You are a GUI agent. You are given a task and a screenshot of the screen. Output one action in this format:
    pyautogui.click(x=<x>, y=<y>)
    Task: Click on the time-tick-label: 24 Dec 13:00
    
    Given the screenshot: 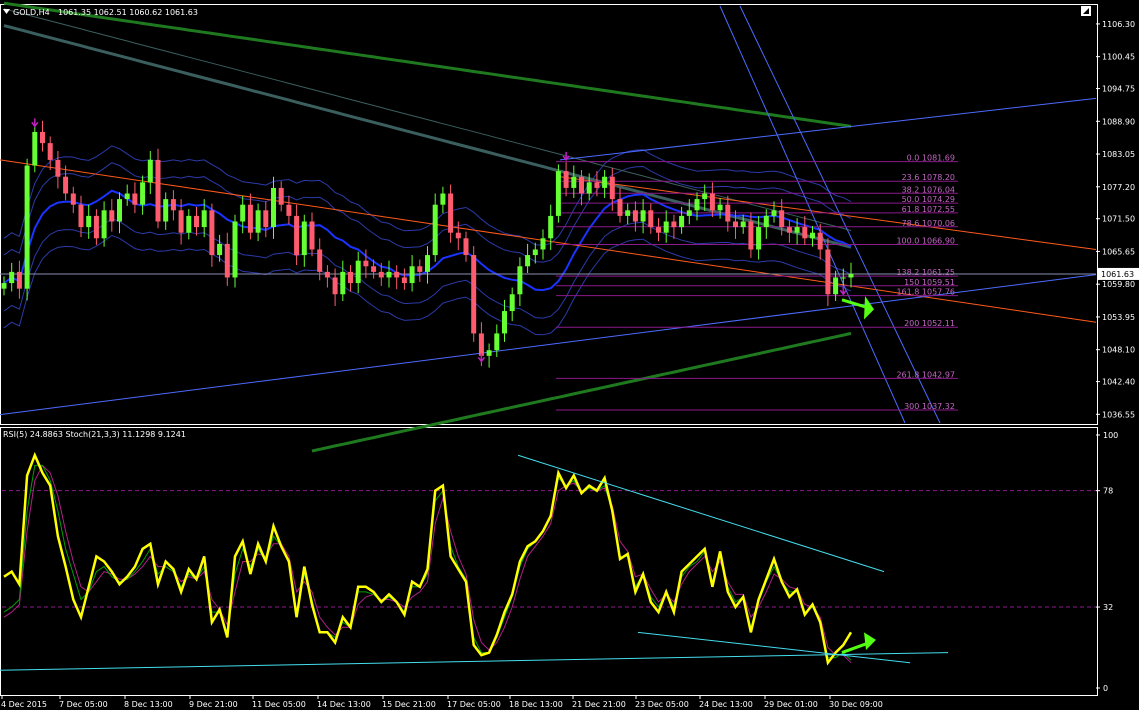 What is the action you would take?
    pyautogui.click(x=726, y=704)
    